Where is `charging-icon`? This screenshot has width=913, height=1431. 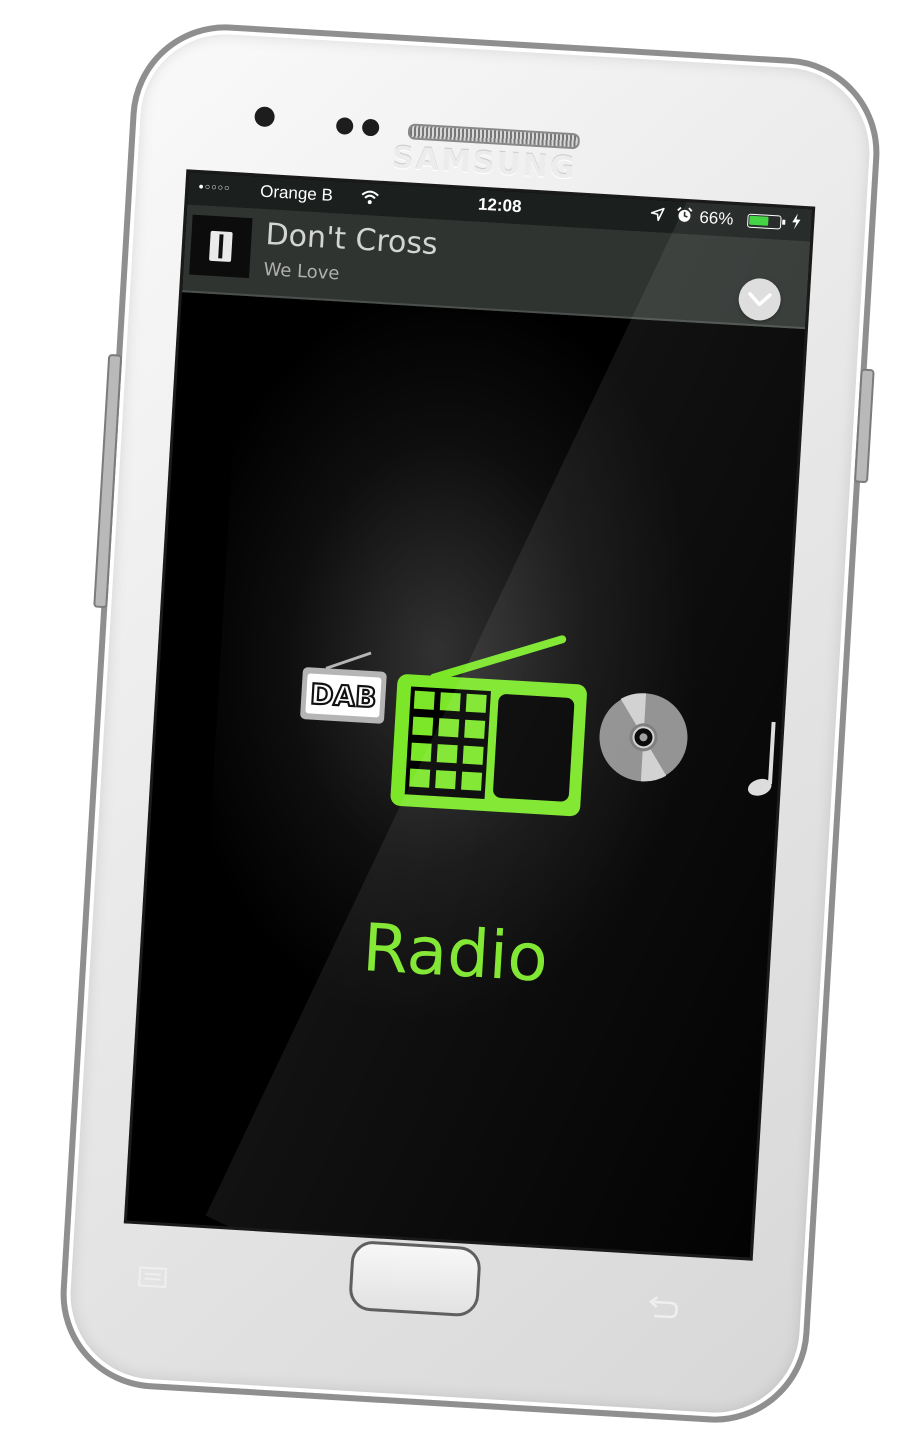 charging-icon is located at coordinates (796, 223).